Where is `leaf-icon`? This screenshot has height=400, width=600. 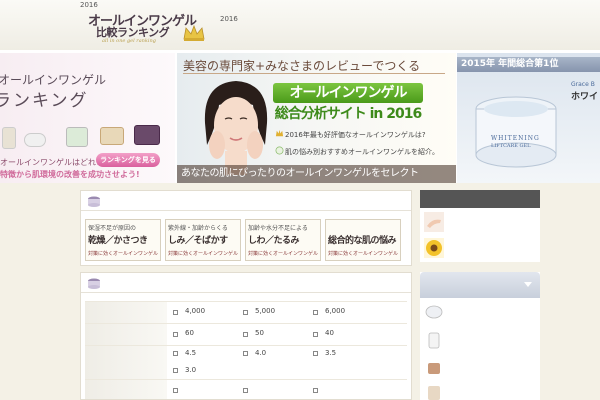
leaf-icon is located at coordinates (279, 150).